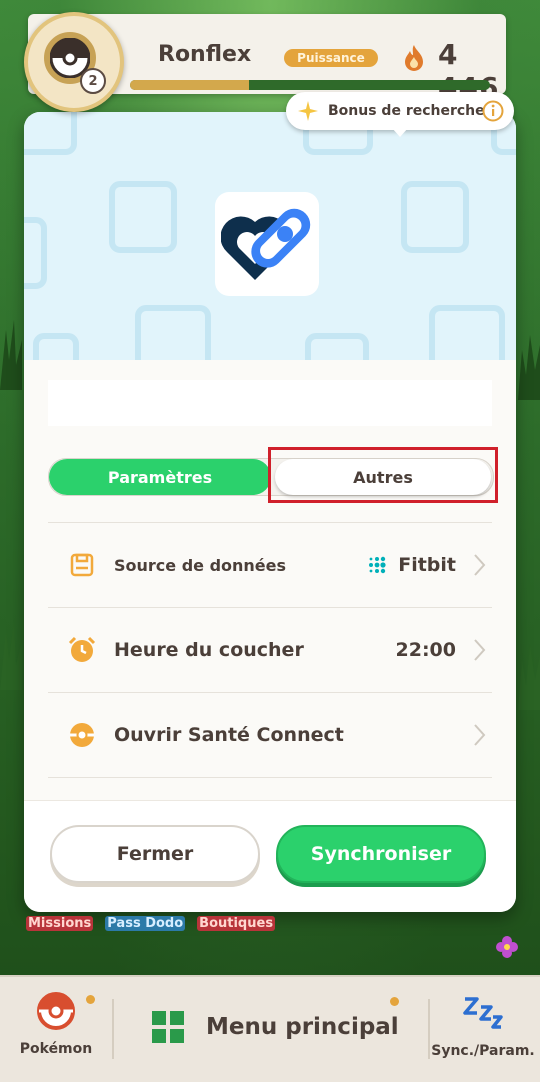 The image size is (540, 1082). Describe the element at coordinates (377, 565) in the screenshot. I see `fitbit-icon` at that location.